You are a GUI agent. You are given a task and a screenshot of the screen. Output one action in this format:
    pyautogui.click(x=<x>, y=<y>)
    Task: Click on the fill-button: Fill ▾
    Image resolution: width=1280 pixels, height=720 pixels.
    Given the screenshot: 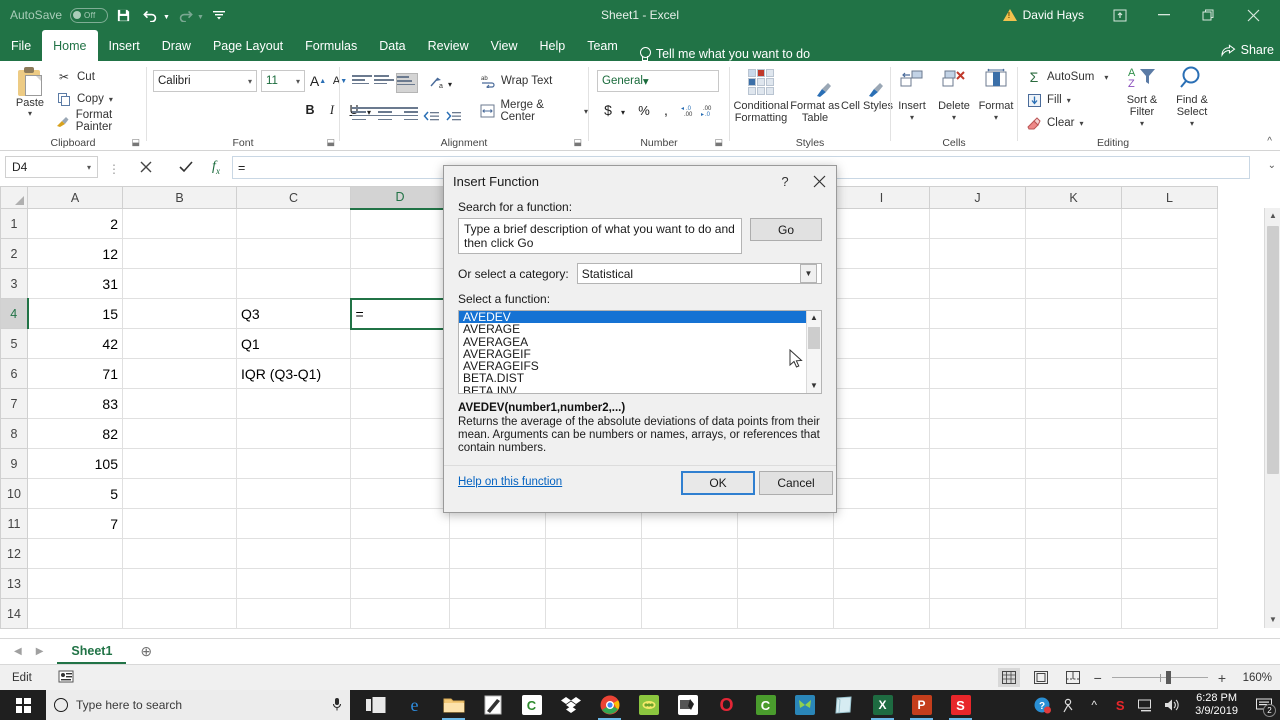 What is the action you would take?
    pyautogui.click(x=1048, y=100)
    